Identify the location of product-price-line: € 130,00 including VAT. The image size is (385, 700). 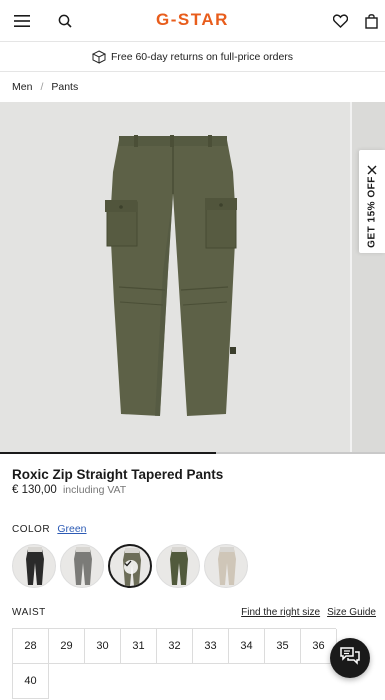
(69, 490).